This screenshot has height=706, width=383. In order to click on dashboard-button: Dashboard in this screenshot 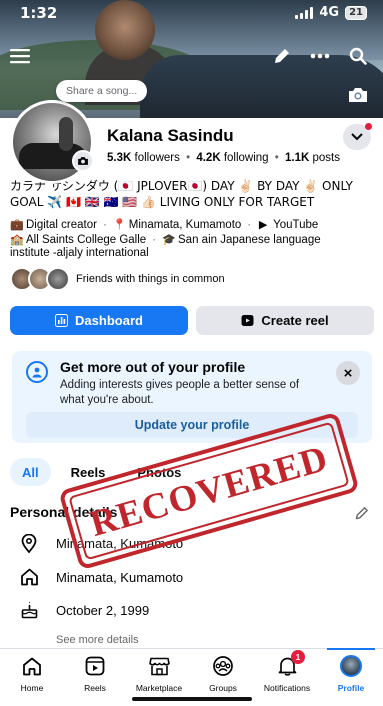, I will do `click(99, 320)`.